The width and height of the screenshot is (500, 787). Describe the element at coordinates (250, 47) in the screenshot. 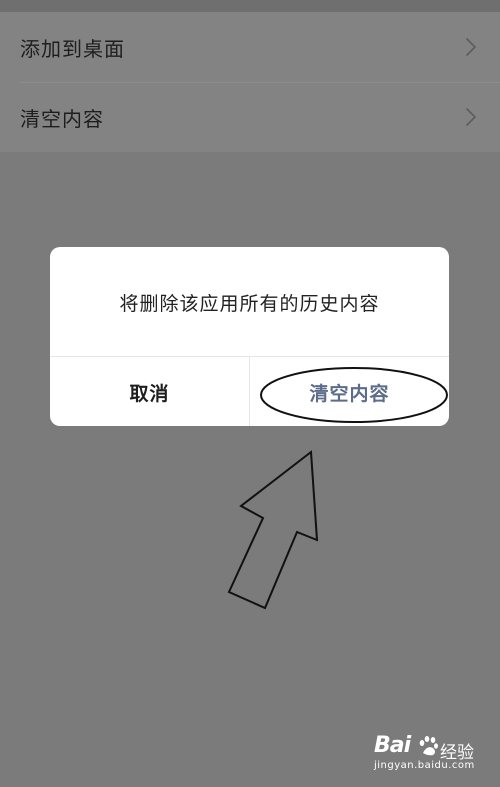

I see `menu-item-add-to-desktop: 添加到桌面` at that location.